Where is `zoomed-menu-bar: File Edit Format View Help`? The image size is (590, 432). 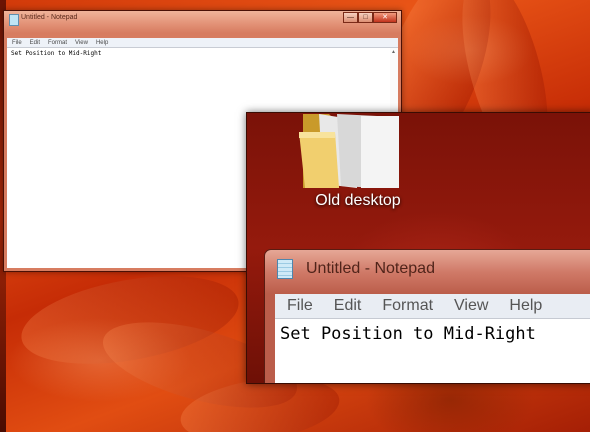
zoomed-menu-bar: File Edit Format View Help is located at coordinates (432, 306).